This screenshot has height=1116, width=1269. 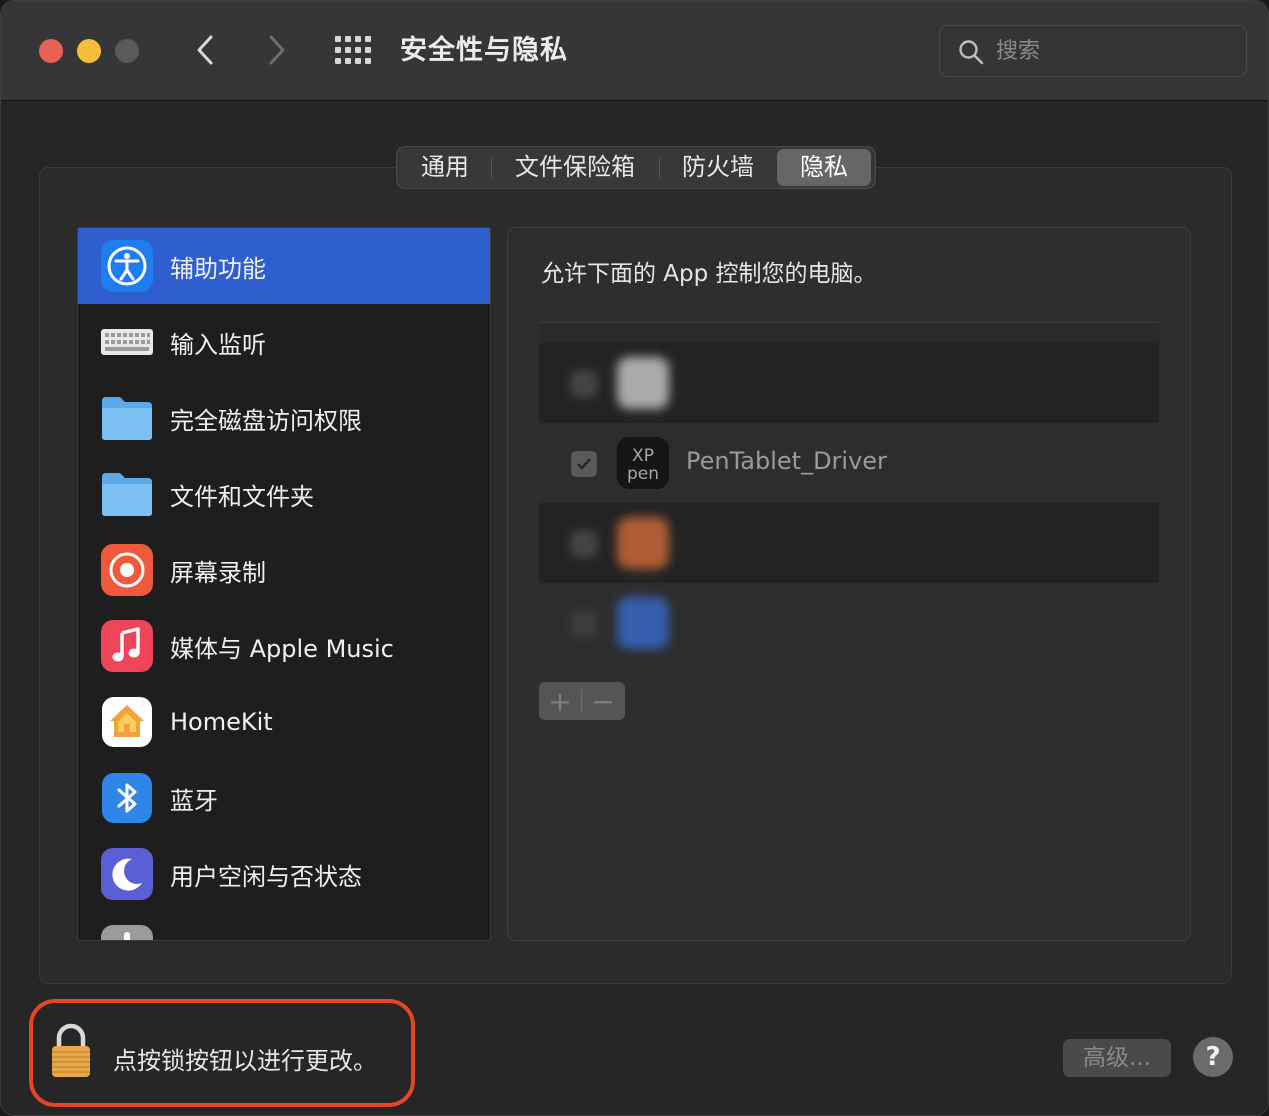 I want to click on app-list: XP pen PenTablet_Driver, so click(x=849, y=492).